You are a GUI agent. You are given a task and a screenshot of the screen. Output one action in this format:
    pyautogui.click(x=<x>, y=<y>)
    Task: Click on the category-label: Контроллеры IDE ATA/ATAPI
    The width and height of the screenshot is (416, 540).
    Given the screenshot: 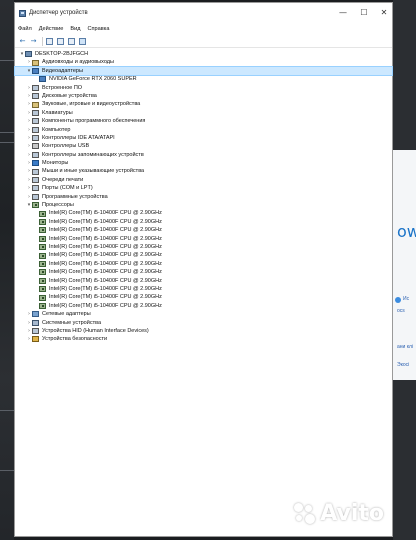 What is the action you would take?
    pyautogui.click(x=78, y=137)
    